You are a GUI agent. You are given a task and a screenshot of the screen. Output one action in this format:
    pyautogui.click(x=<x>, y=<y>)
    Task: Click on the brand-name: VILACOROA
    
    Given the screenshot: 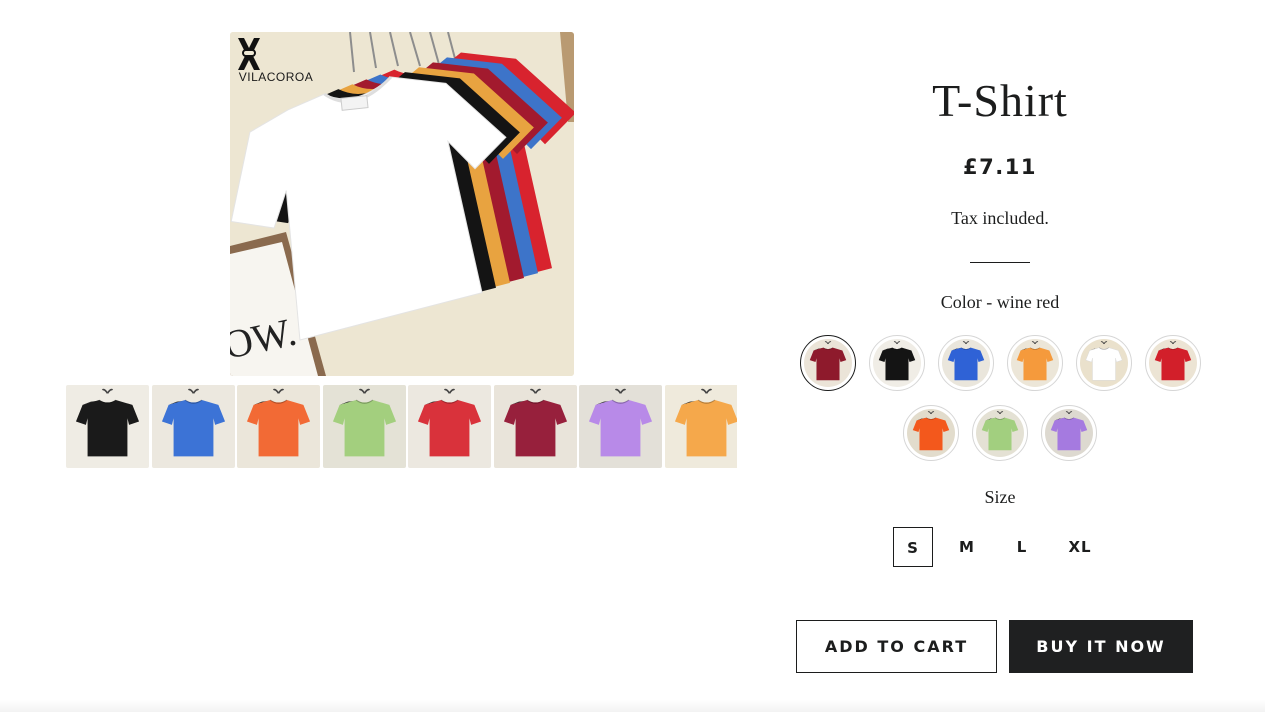 What is the action you would take?
    pyautogui.click(x=276, y=77)
    